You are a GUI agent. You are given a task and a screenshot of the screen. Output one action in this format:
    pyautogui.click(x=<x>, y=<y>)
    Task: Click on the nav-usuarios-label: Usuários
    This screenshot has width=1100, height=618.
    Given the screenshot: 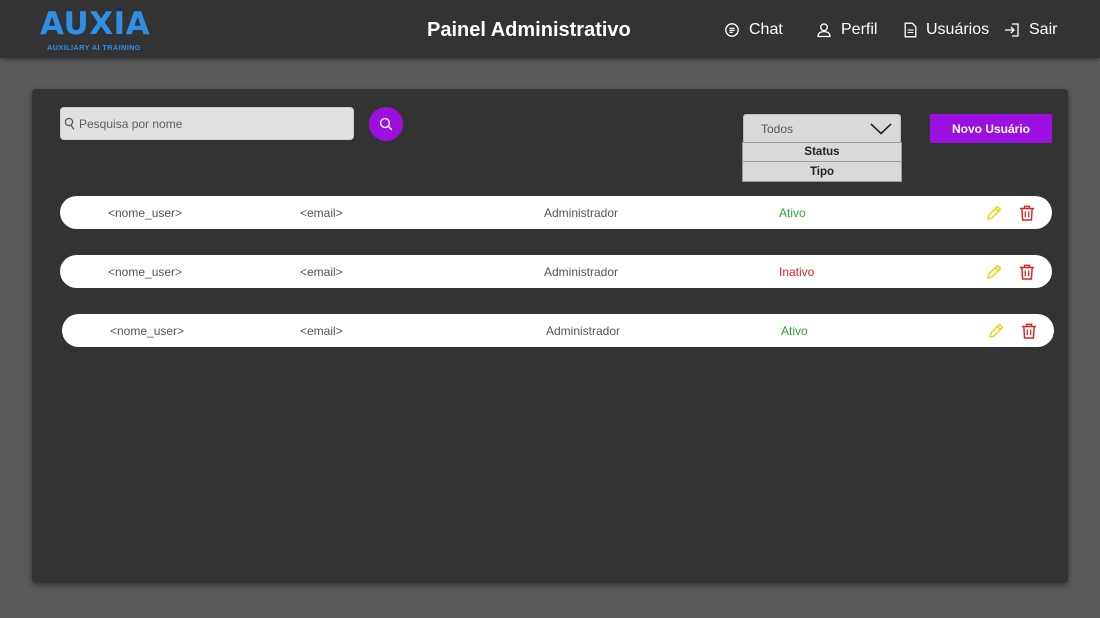 What is the action you would take?
    pyautogui.click(x=958, y=29)
    